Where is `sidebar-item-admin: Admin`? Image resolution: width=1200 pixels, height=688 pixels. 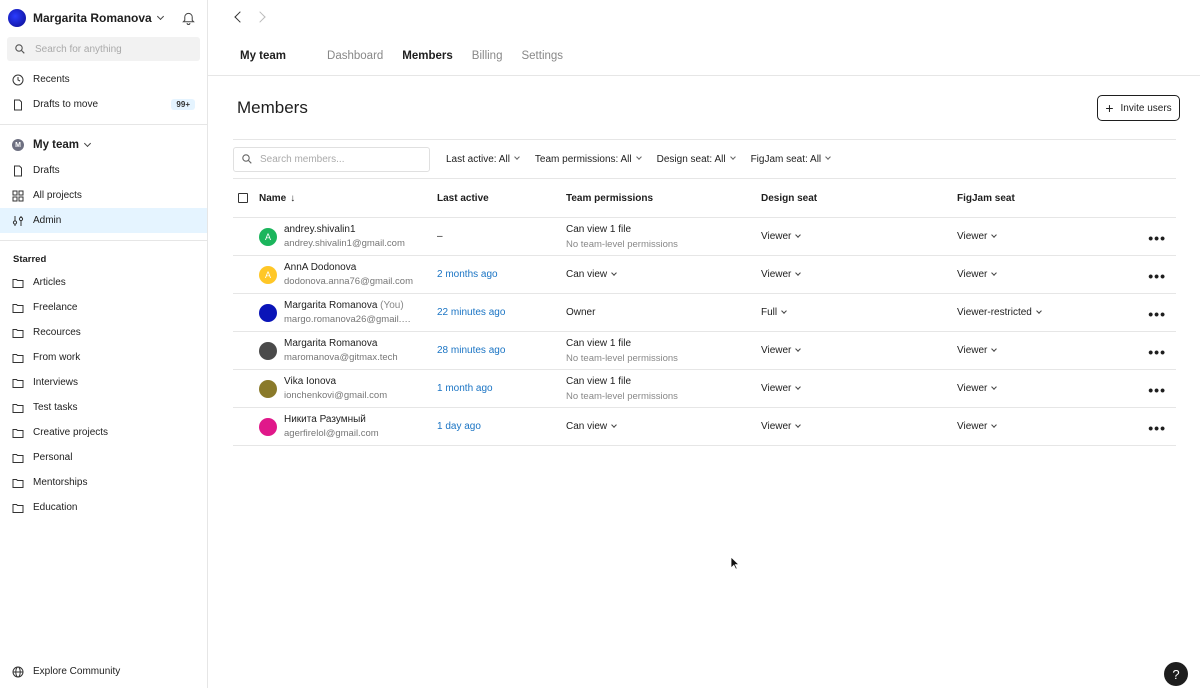
sidebar-item-admin: Admin is located at coordinates (103, 220).